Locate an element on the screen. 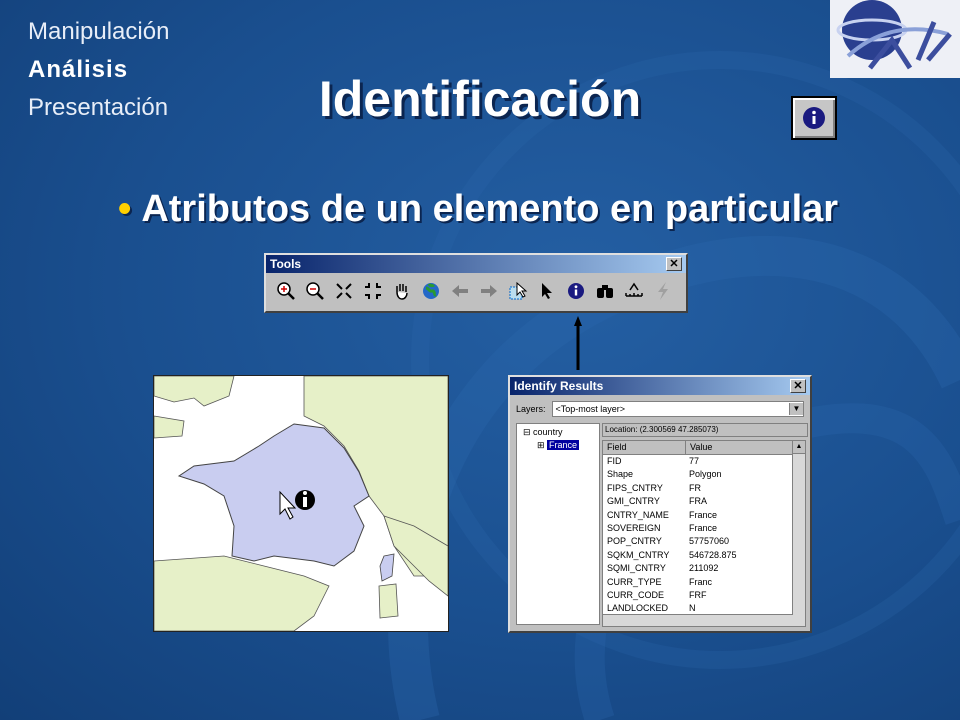  table-row: SQMI_CNTRY 211092 is located at coordinates (704, 568).